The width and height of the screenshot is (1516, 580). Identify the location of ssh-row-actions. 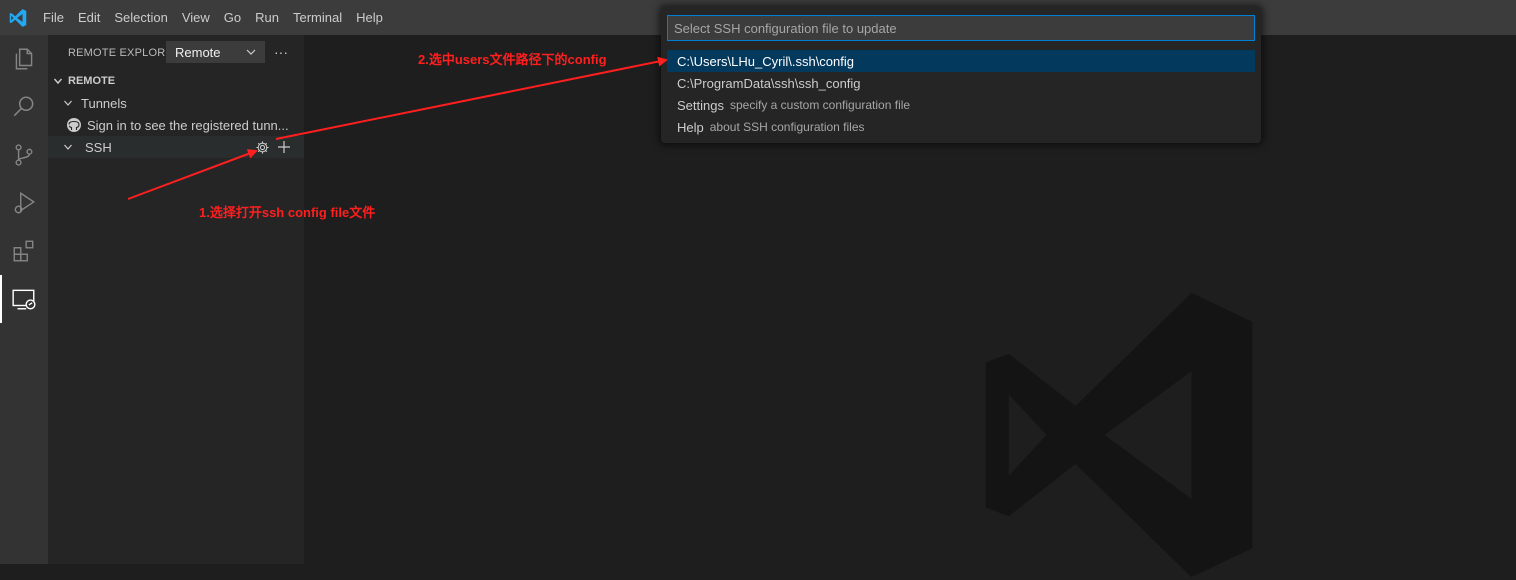
(273, 147).